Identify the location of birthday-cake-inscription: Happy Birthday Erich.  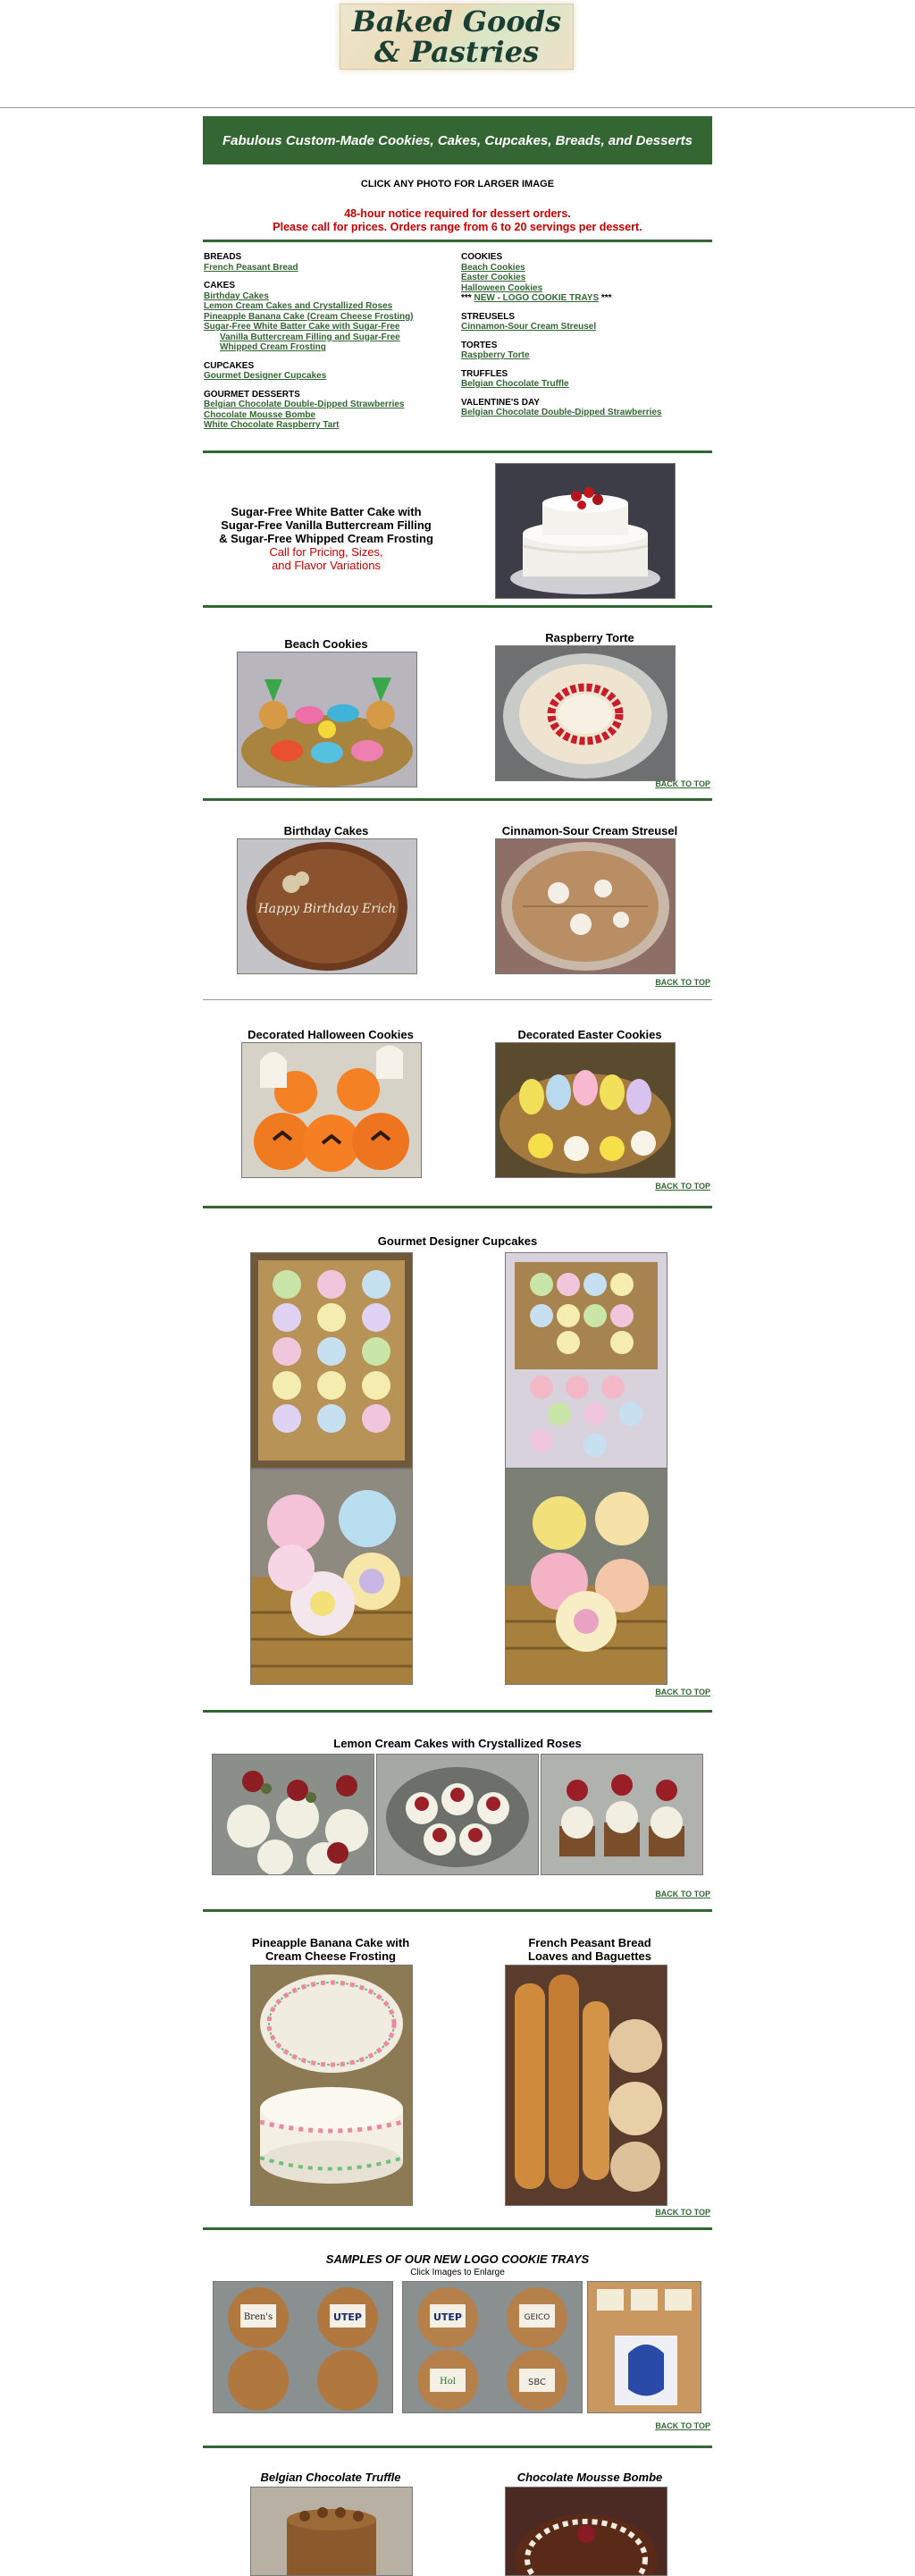
(327, 909).